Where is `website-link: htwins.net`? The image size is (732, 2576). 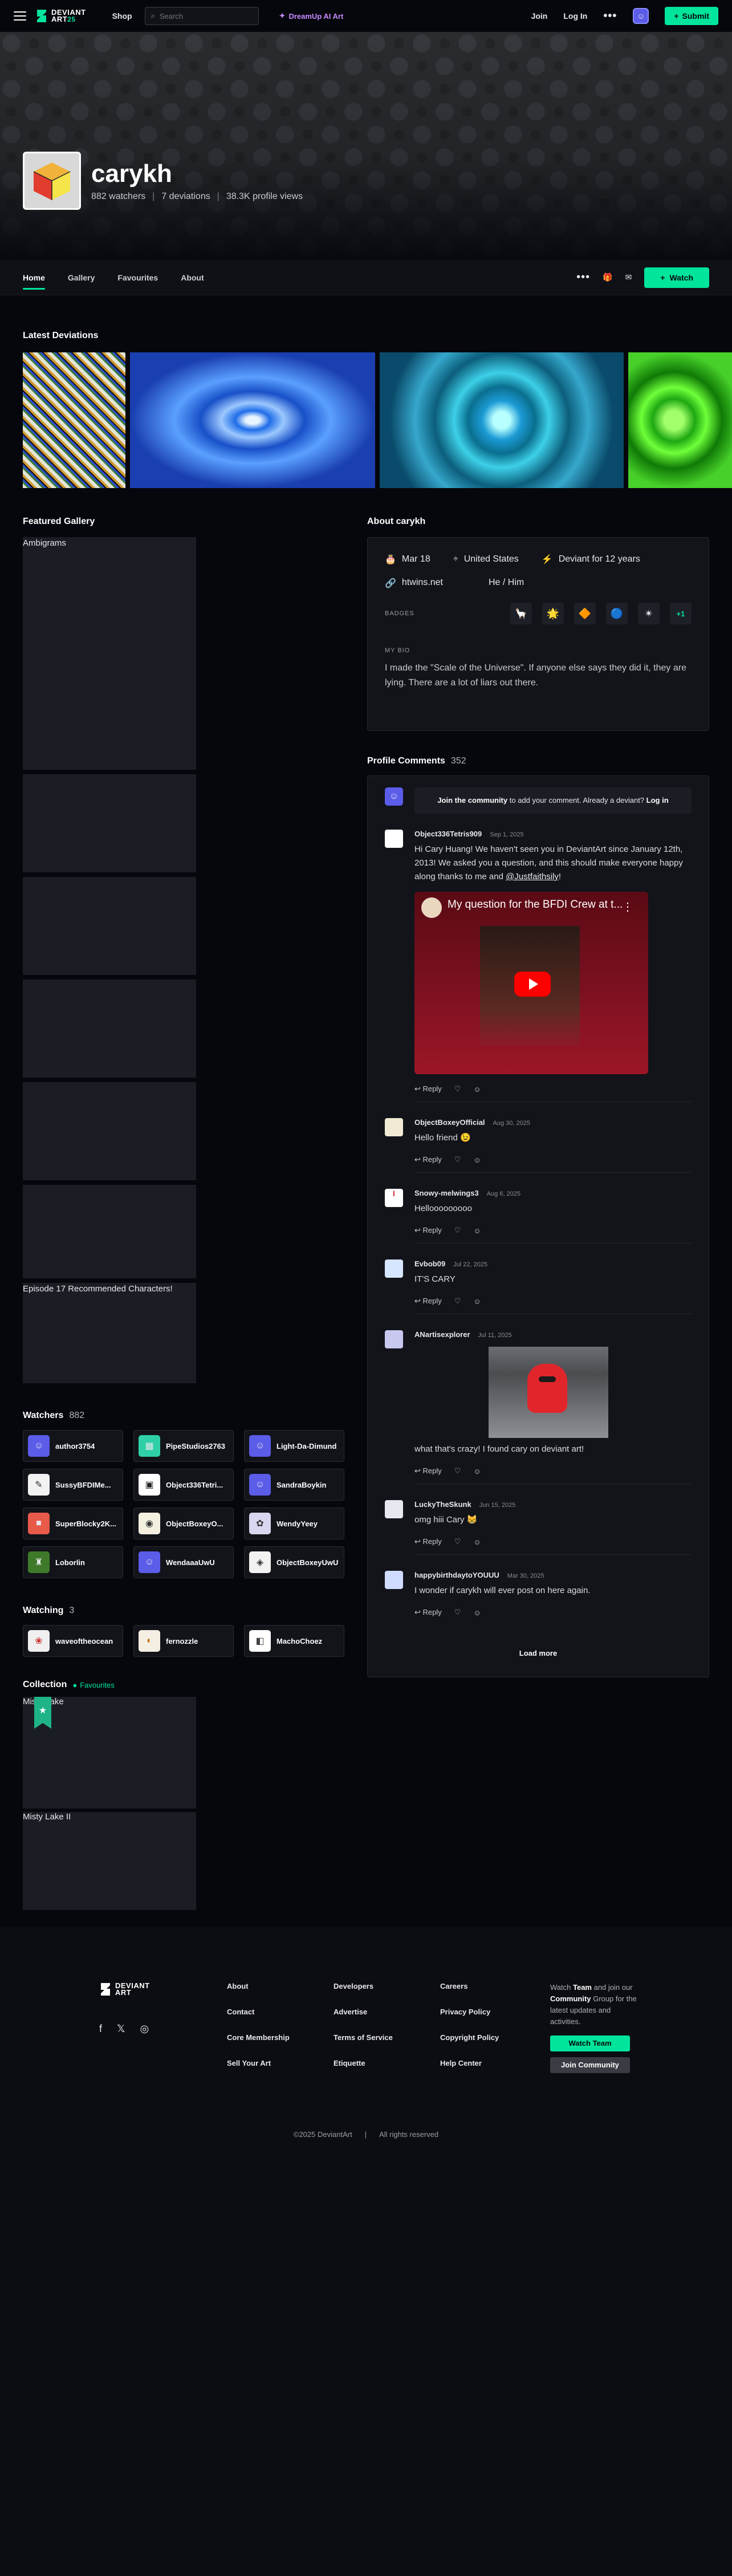 website-link: htwins.net is located at coordinates (422, 583).